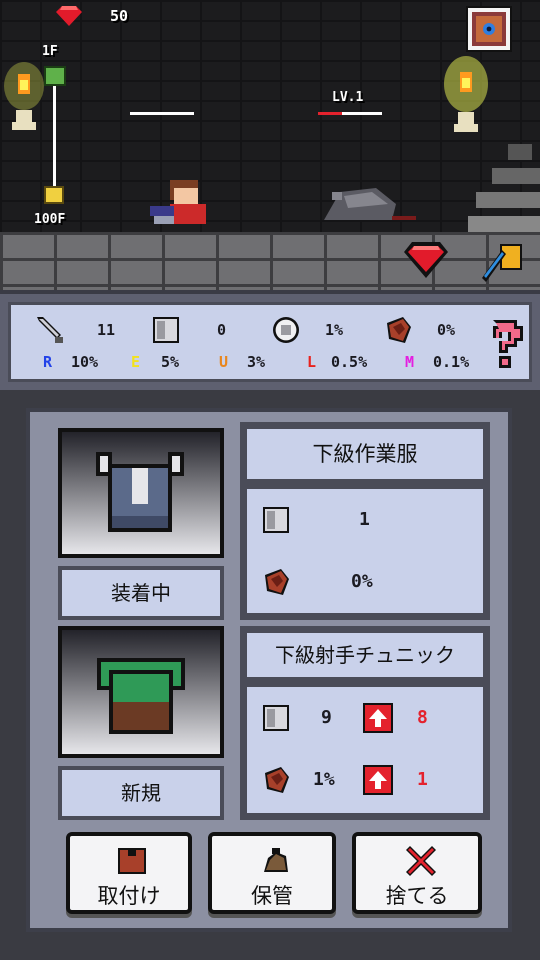 Image resolution: width=540 pixels, height=960 pixels. I want to click on new-name-box: 下級射手チュニック, so click(365, 655).